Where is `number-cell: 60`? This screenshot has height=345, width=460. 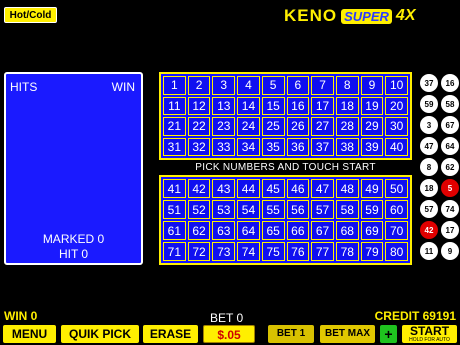
number-cell: 60 is located at coordinates (396, 209).